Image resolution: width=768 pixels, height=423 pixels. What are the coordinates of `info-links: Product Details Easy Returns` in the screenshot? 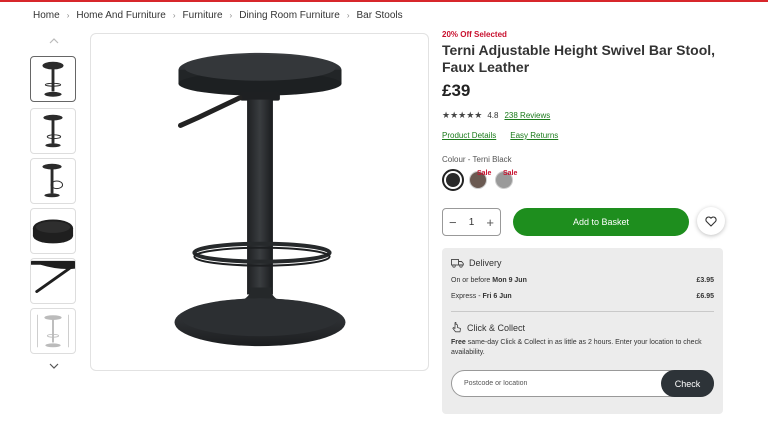 It's located at (587, 135).